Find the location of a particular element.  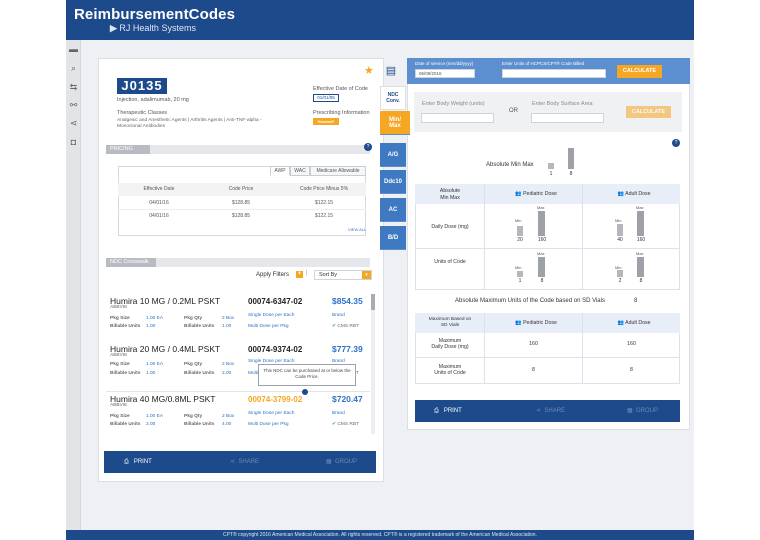

tab-ac: AC is located at coordinates (393, 210).